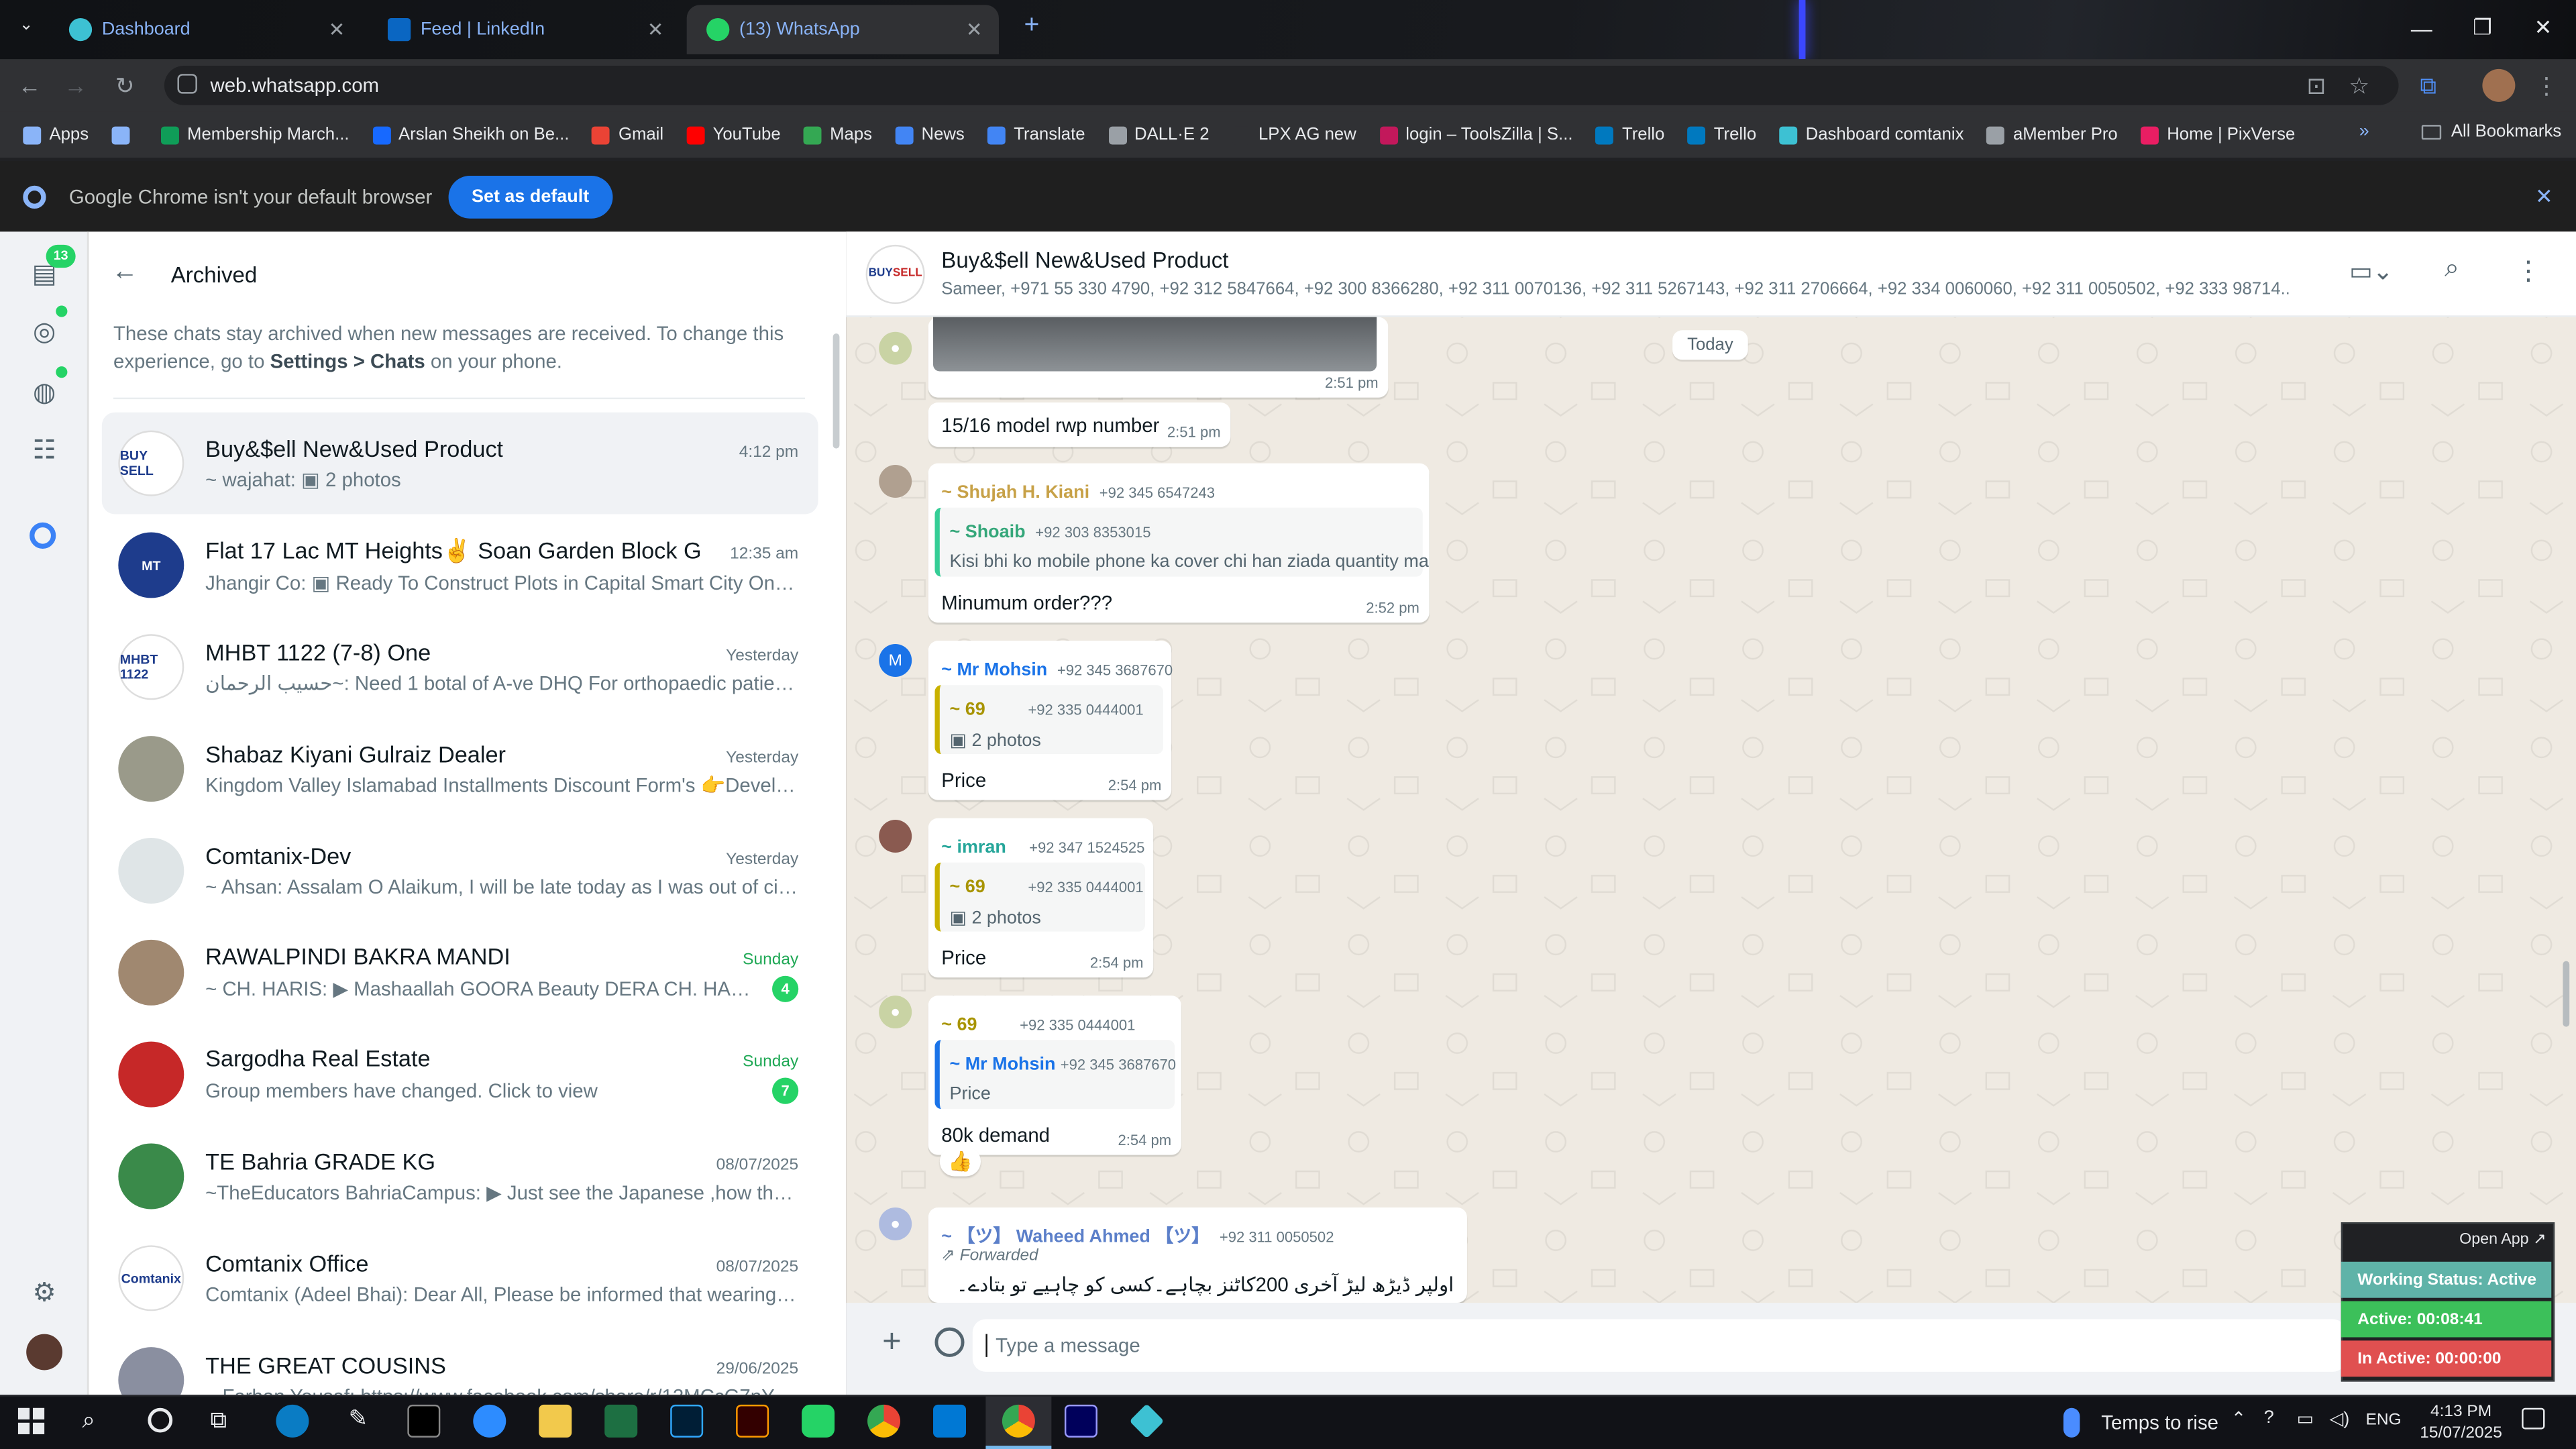  I want to click on photoshop-icon, so click(687, 1421).